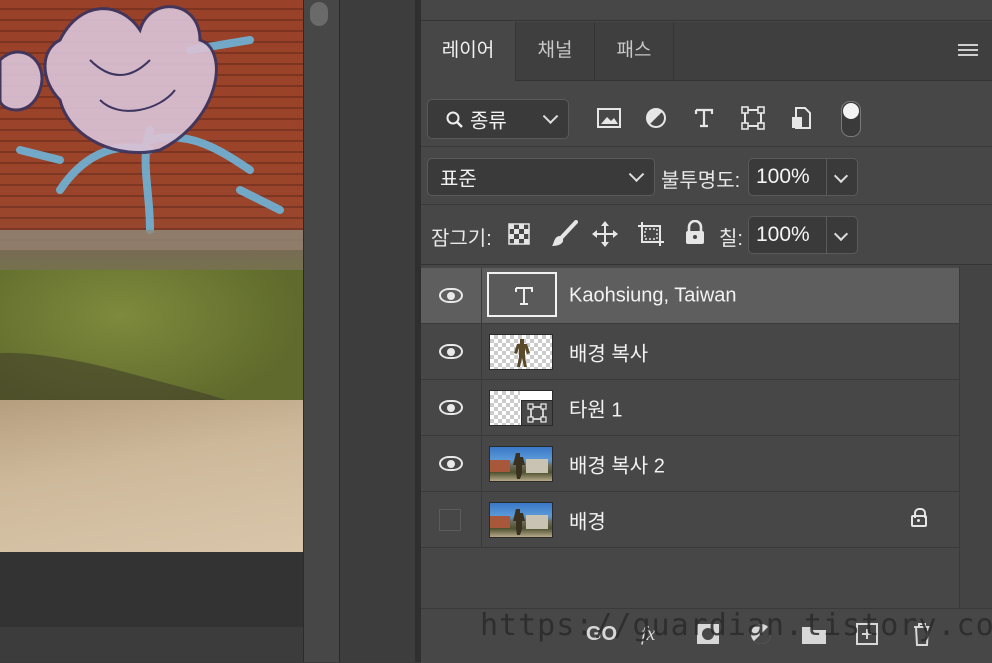 The image size is (992, 663). What do you see at coordinates (731, 239) in the screenshot?
I see `fill-label: 칠:` at bounding box center [731, 239].